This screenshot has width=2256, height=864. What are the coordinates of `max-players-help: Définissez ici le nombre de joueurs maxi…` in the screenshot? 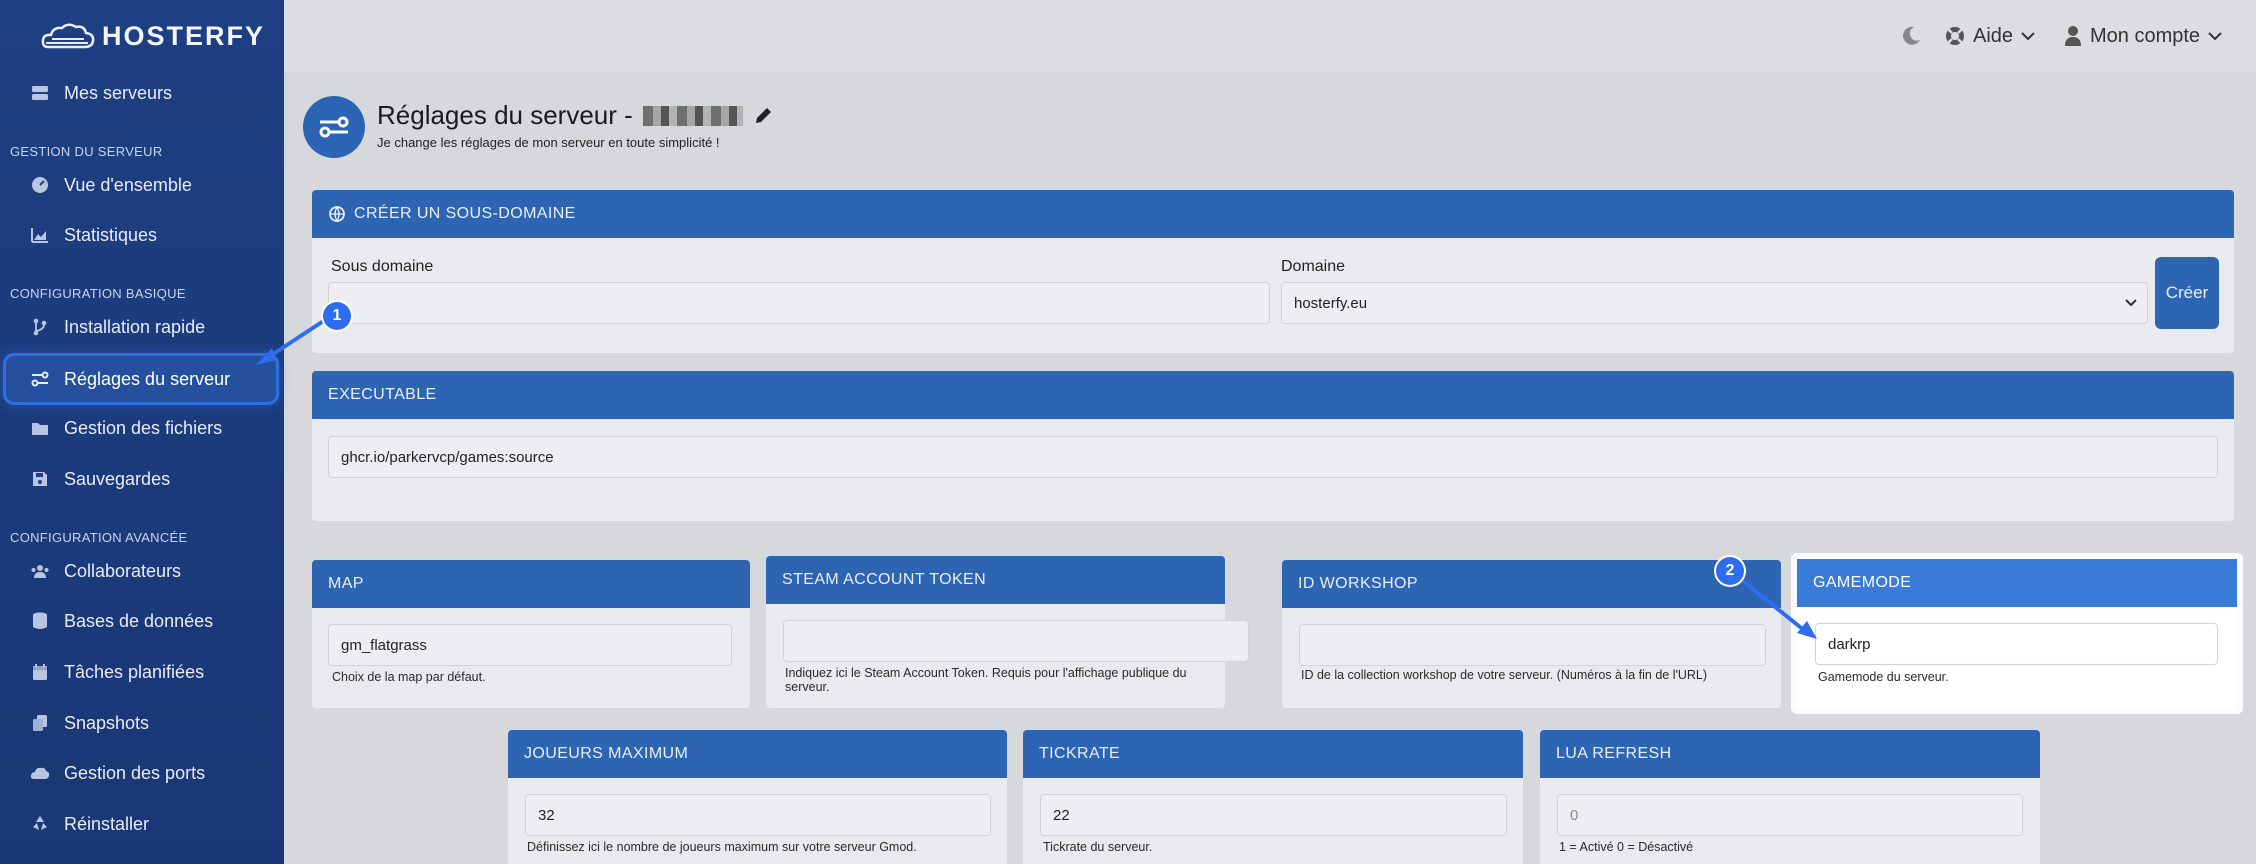 It's located at (722, 847).